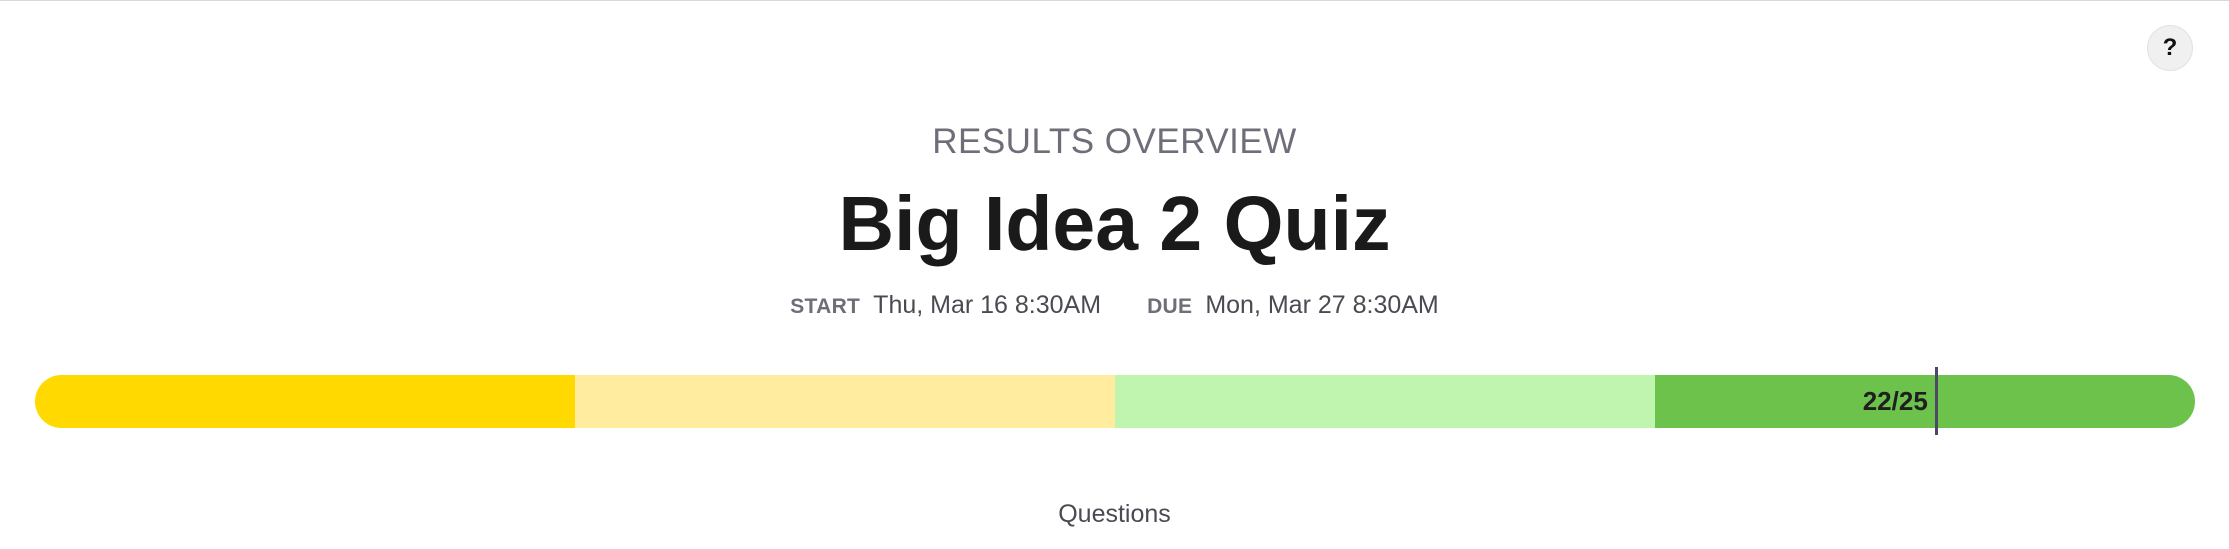 This screenshot has height=549, width=2229. What do you see at coordinates (1322, 305) in the screenshot?
I see `due-value: Mon, Mar 27 8:30AM` at bounding box center [1322, 305].